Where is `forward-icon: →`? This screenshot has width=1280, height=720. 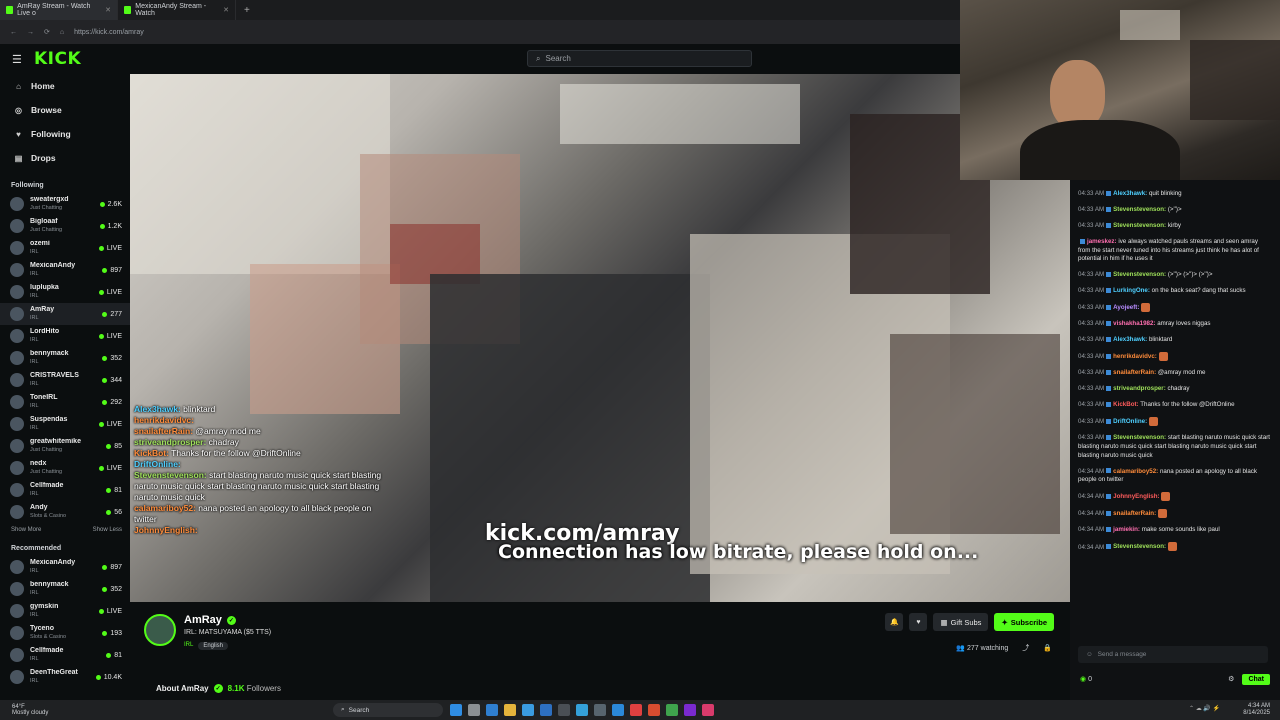 forward-icon: → is located at coordinates (30, 32).